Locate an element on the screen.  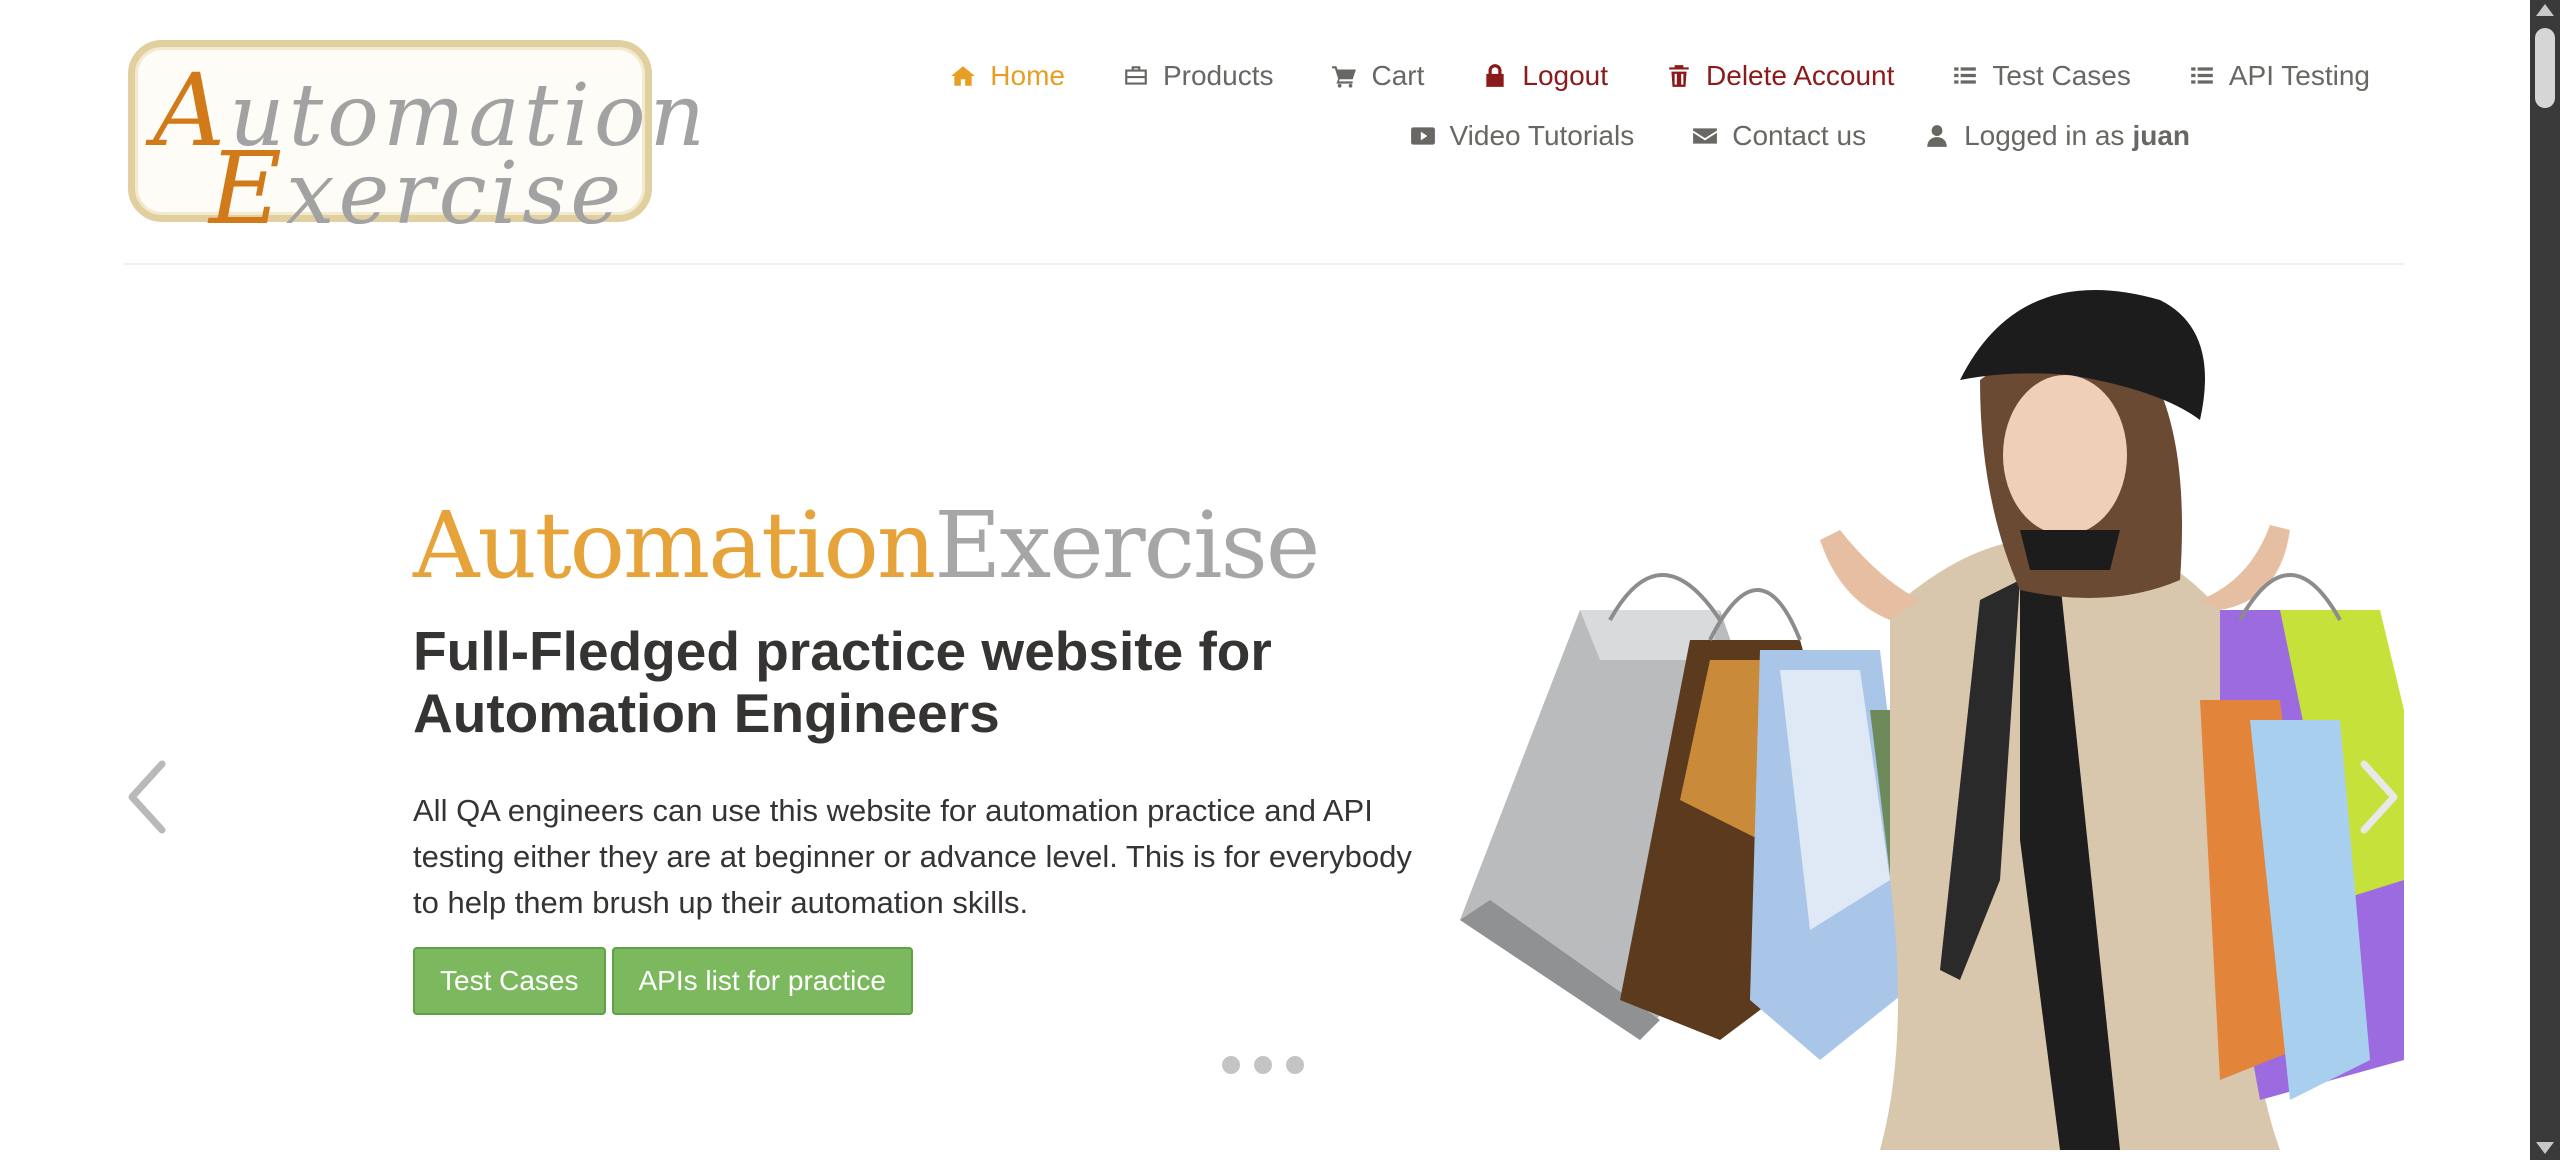
site-logo: Automation Exercise is located at coordinates (416, 139).